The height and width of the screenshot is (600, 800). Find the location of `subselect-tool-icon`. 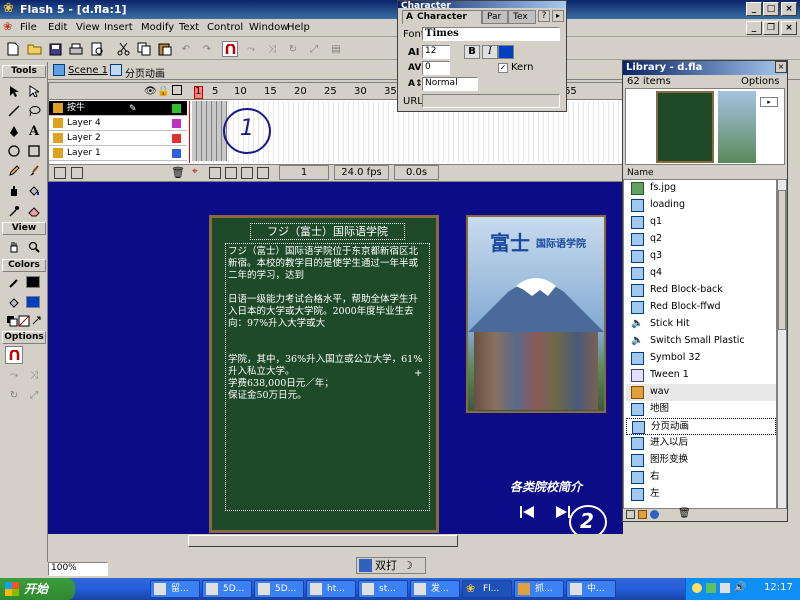

subselect-tool-icon is located at coordinates (34, 91).